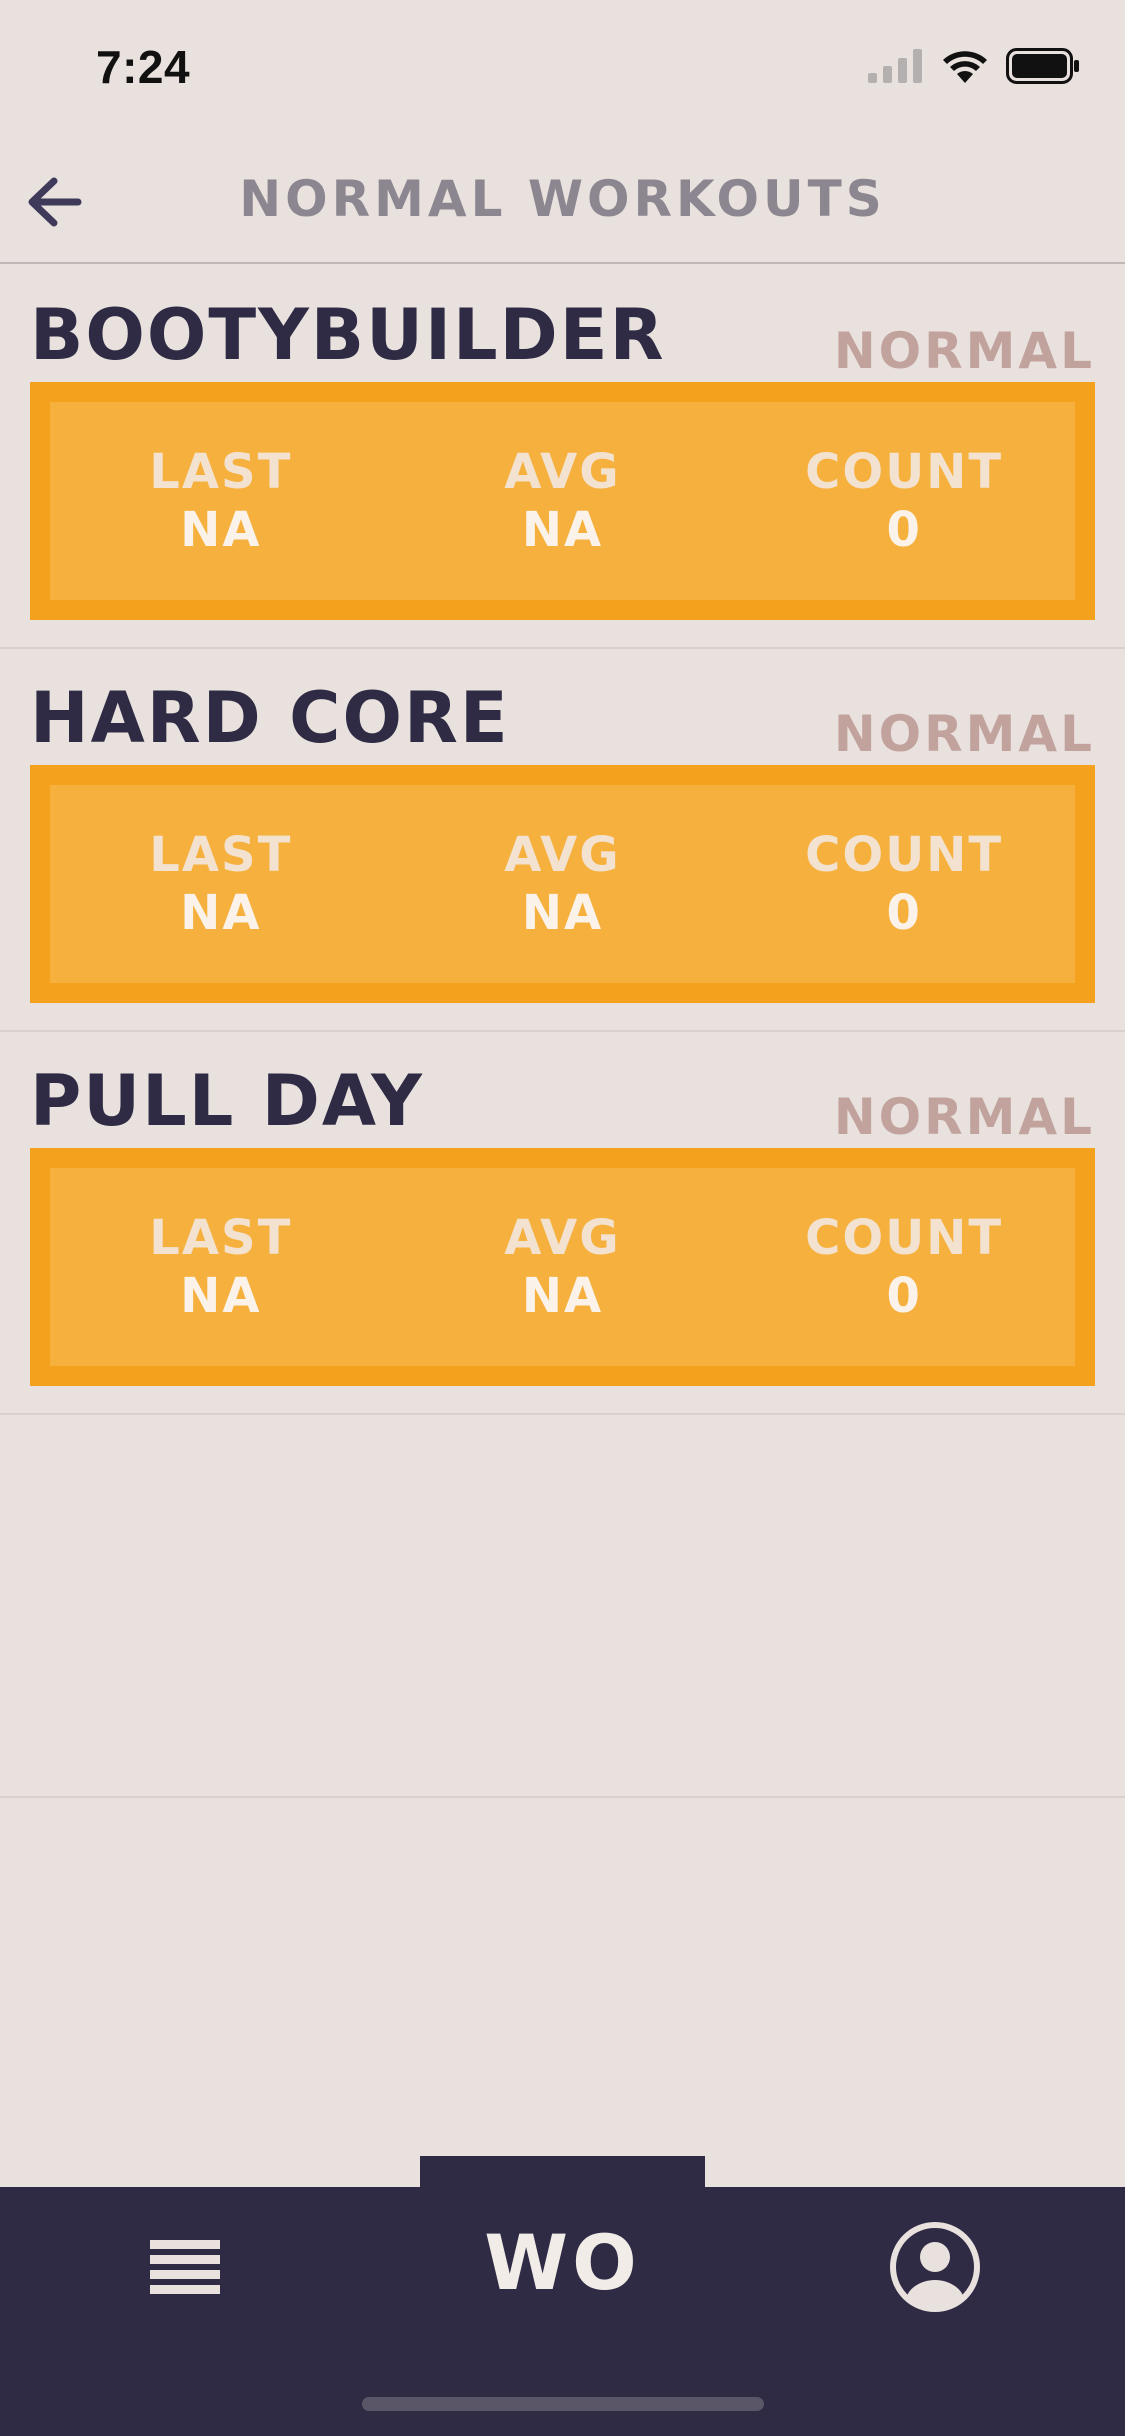  Describe the element at coordinates (896, 68) in the screenshot. I see `cellular-signal-icon` at that location.